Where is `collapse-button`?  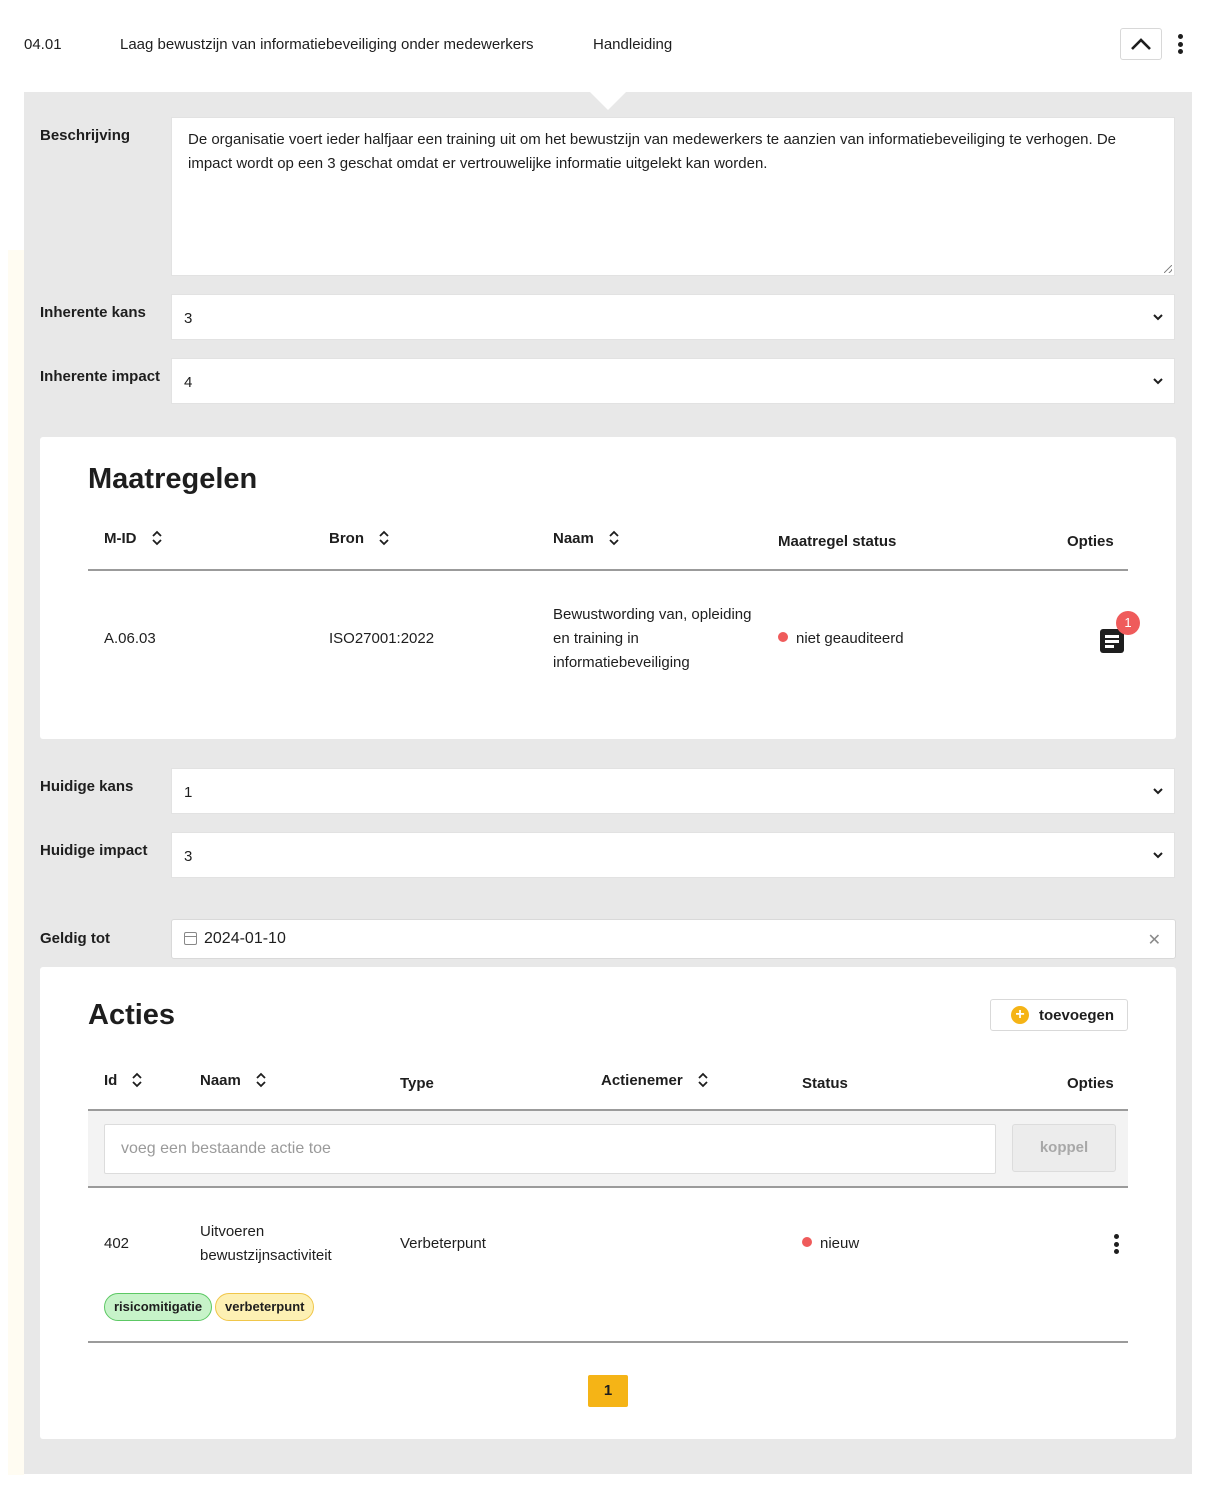 collapse-button is located at coordinates (1141, 44).